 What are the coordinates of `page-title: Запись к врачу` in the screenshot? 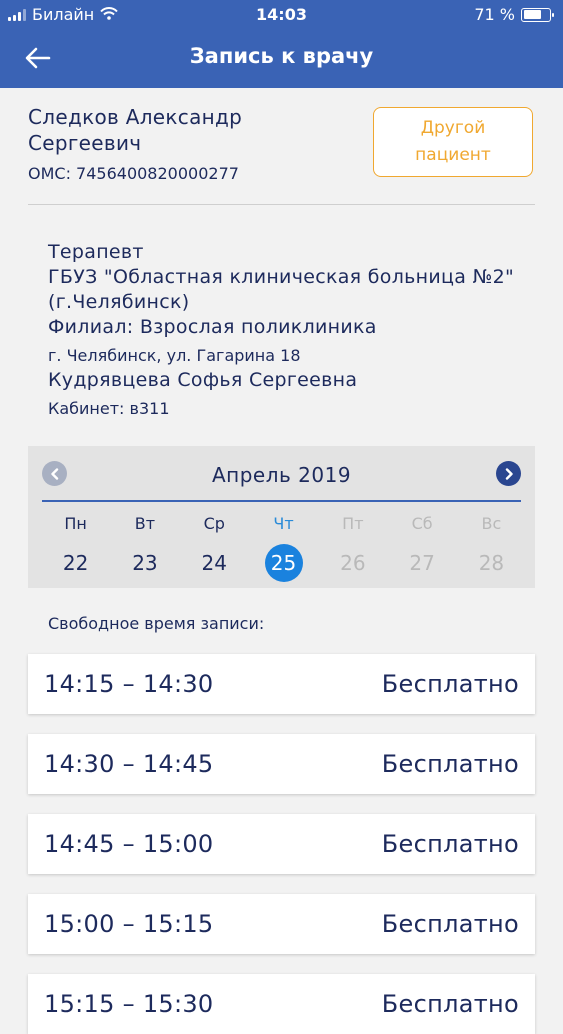 It's located at (281, 56).